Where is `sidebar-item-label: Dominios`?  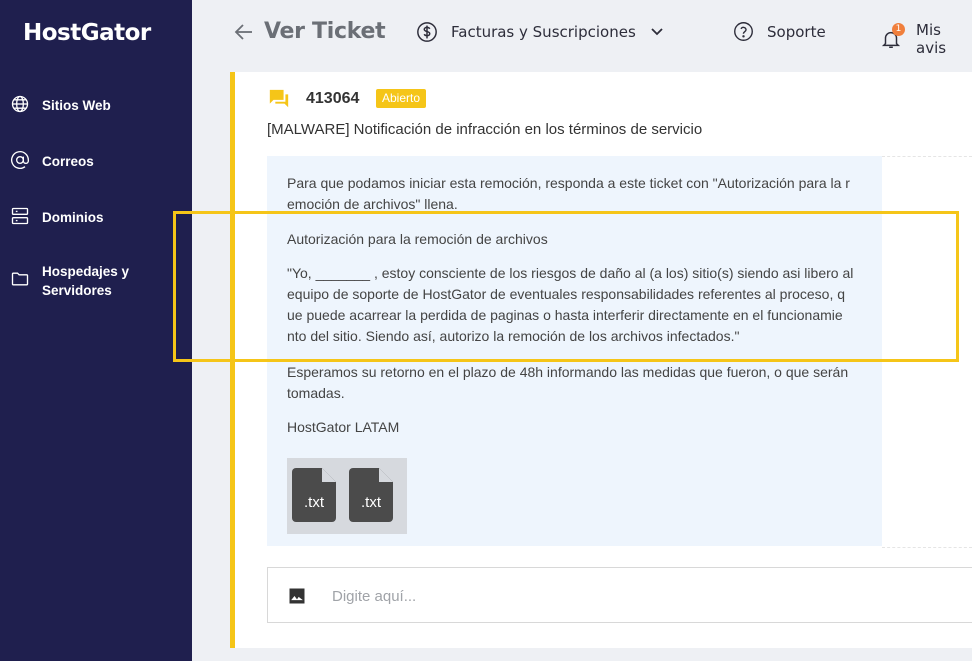
sidebar-item-label: Dominios is located at coordinates (73, 217).